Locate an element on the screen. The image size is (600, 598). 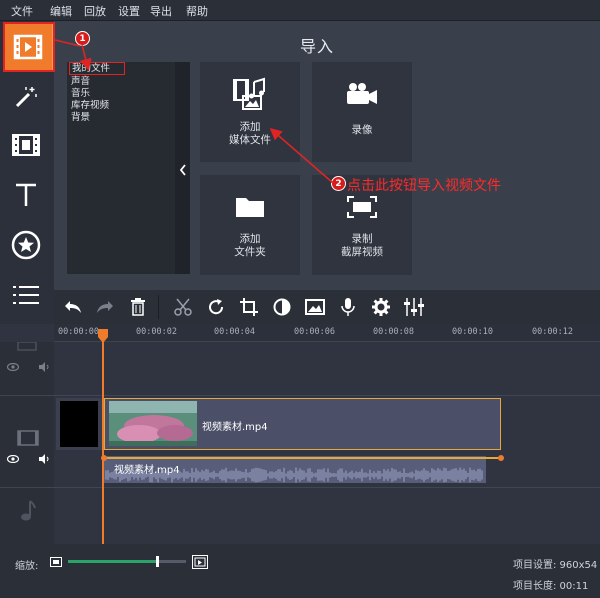
delete-button is located at coordinates (138, 307).